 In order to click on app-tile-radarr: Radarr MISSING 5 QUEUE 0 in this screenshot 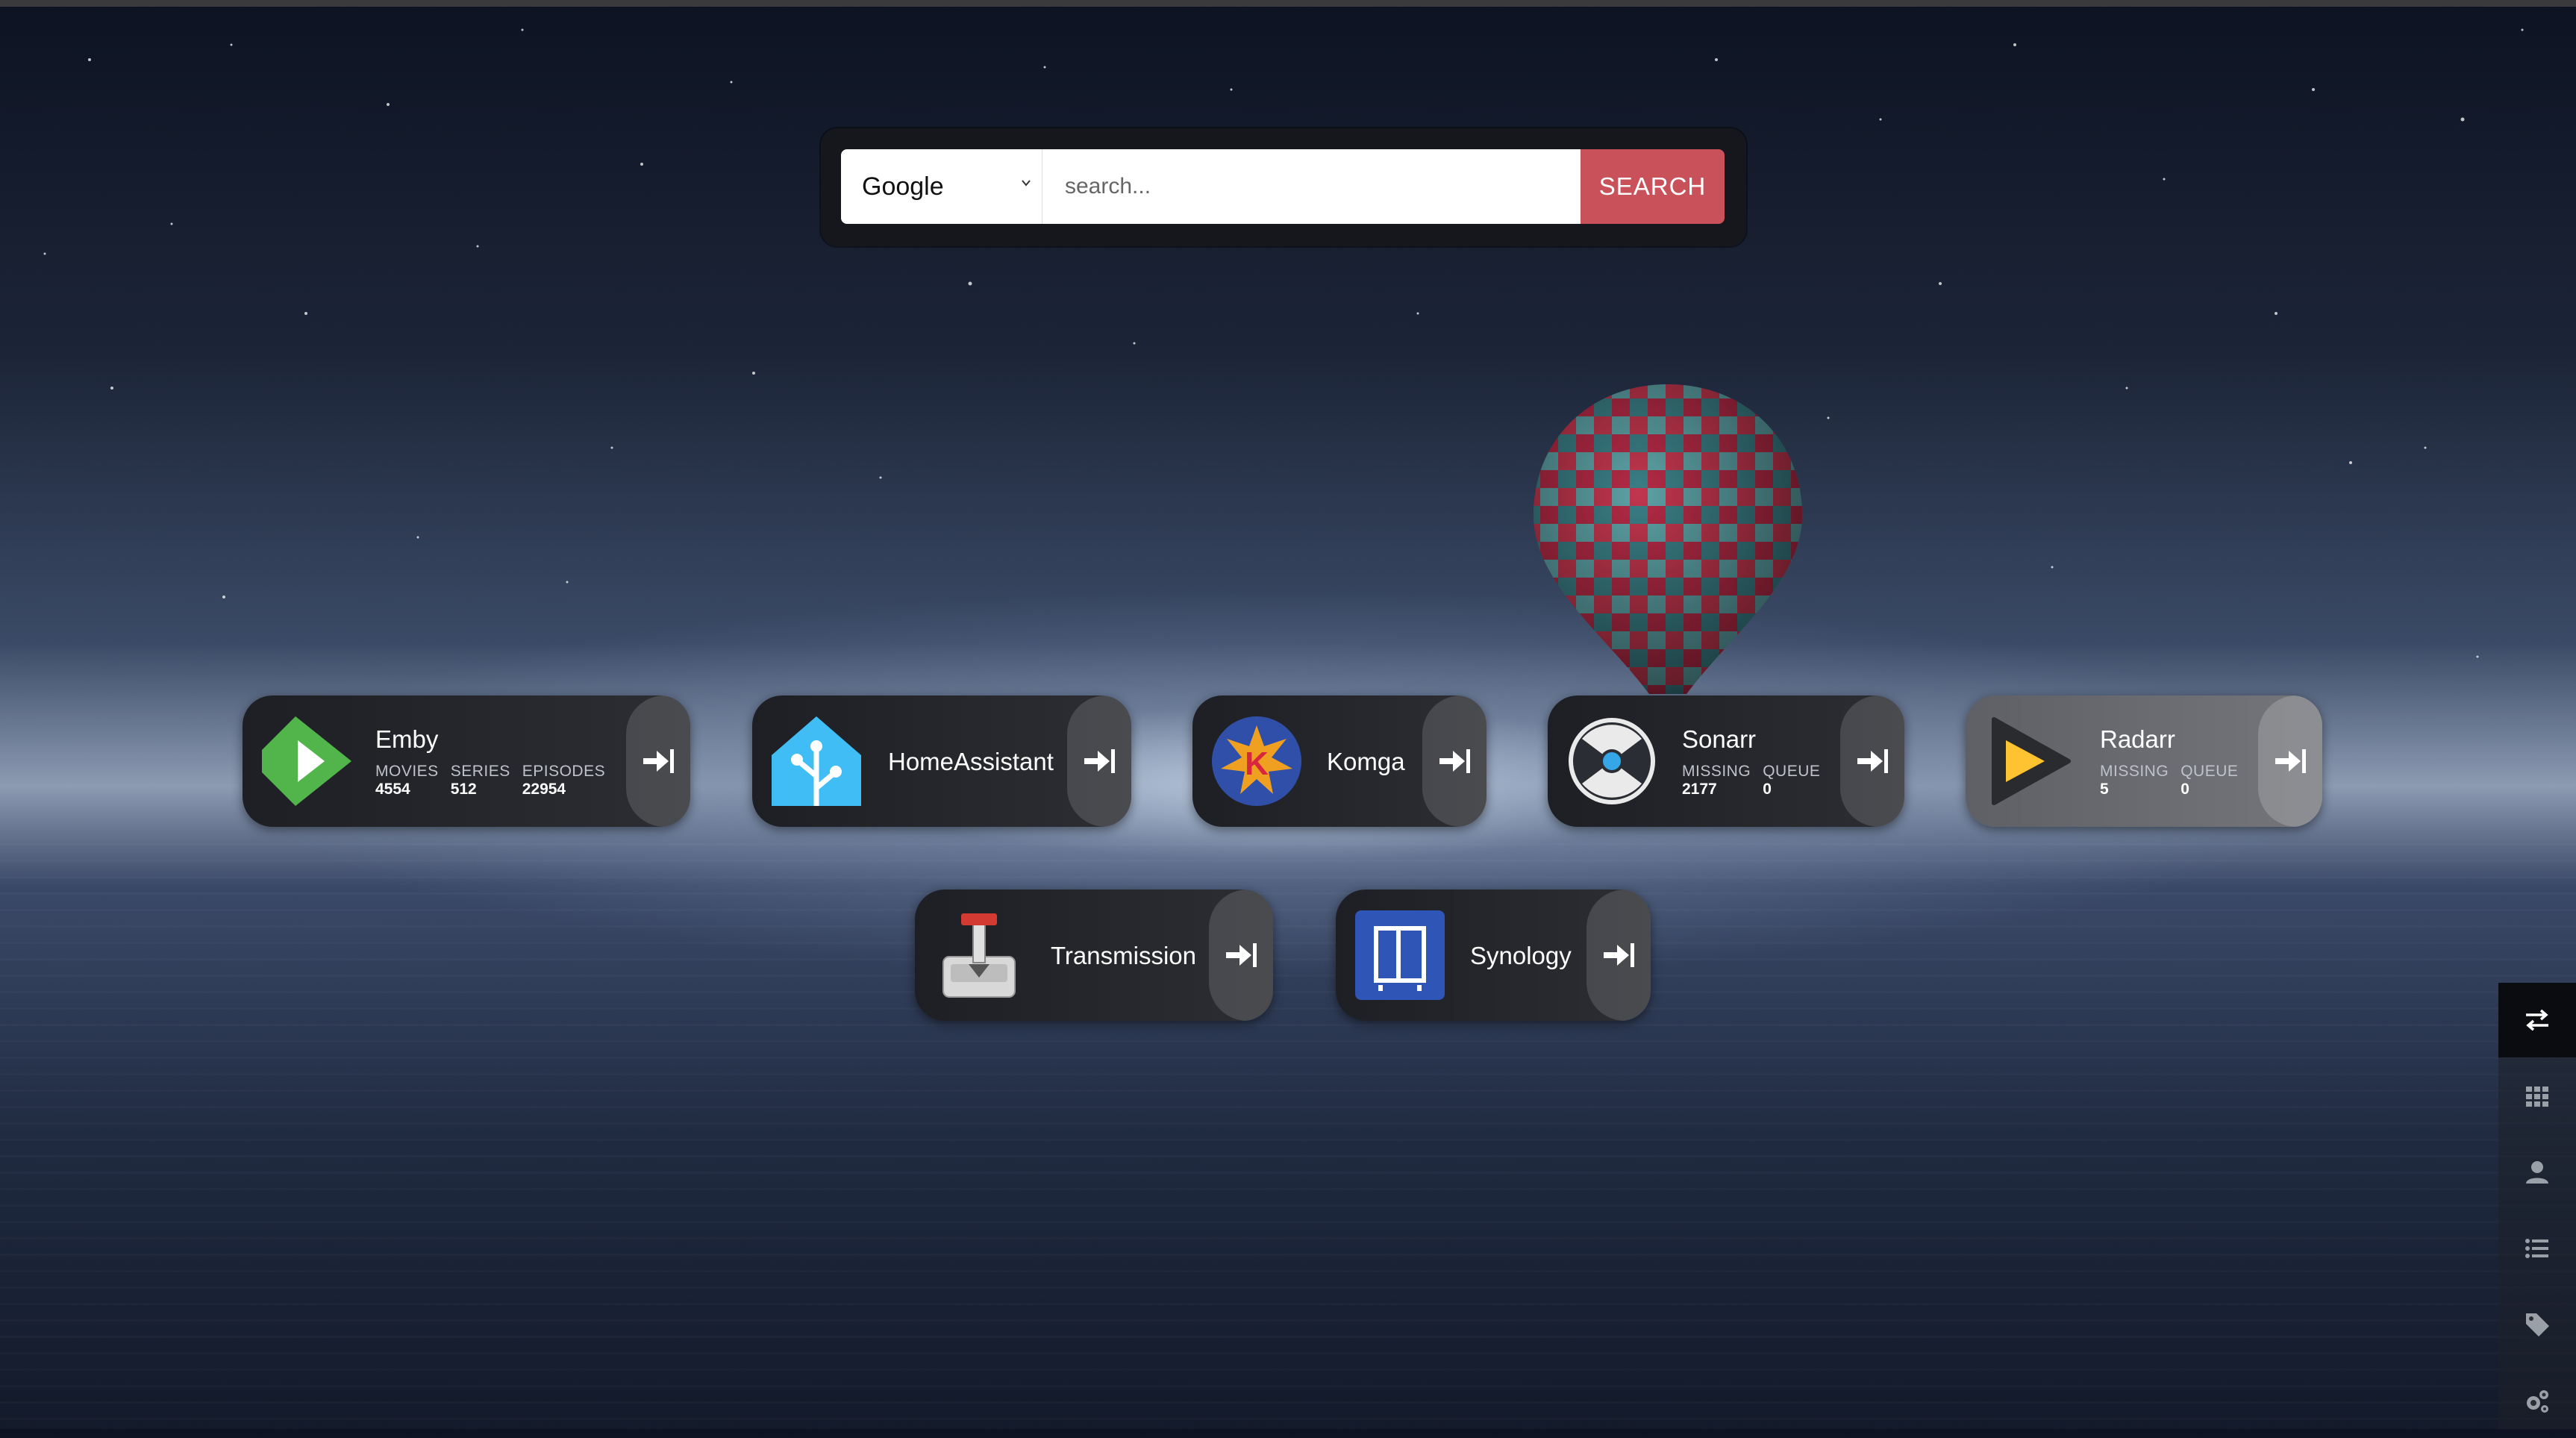, I will do `click(2144, 761)`.